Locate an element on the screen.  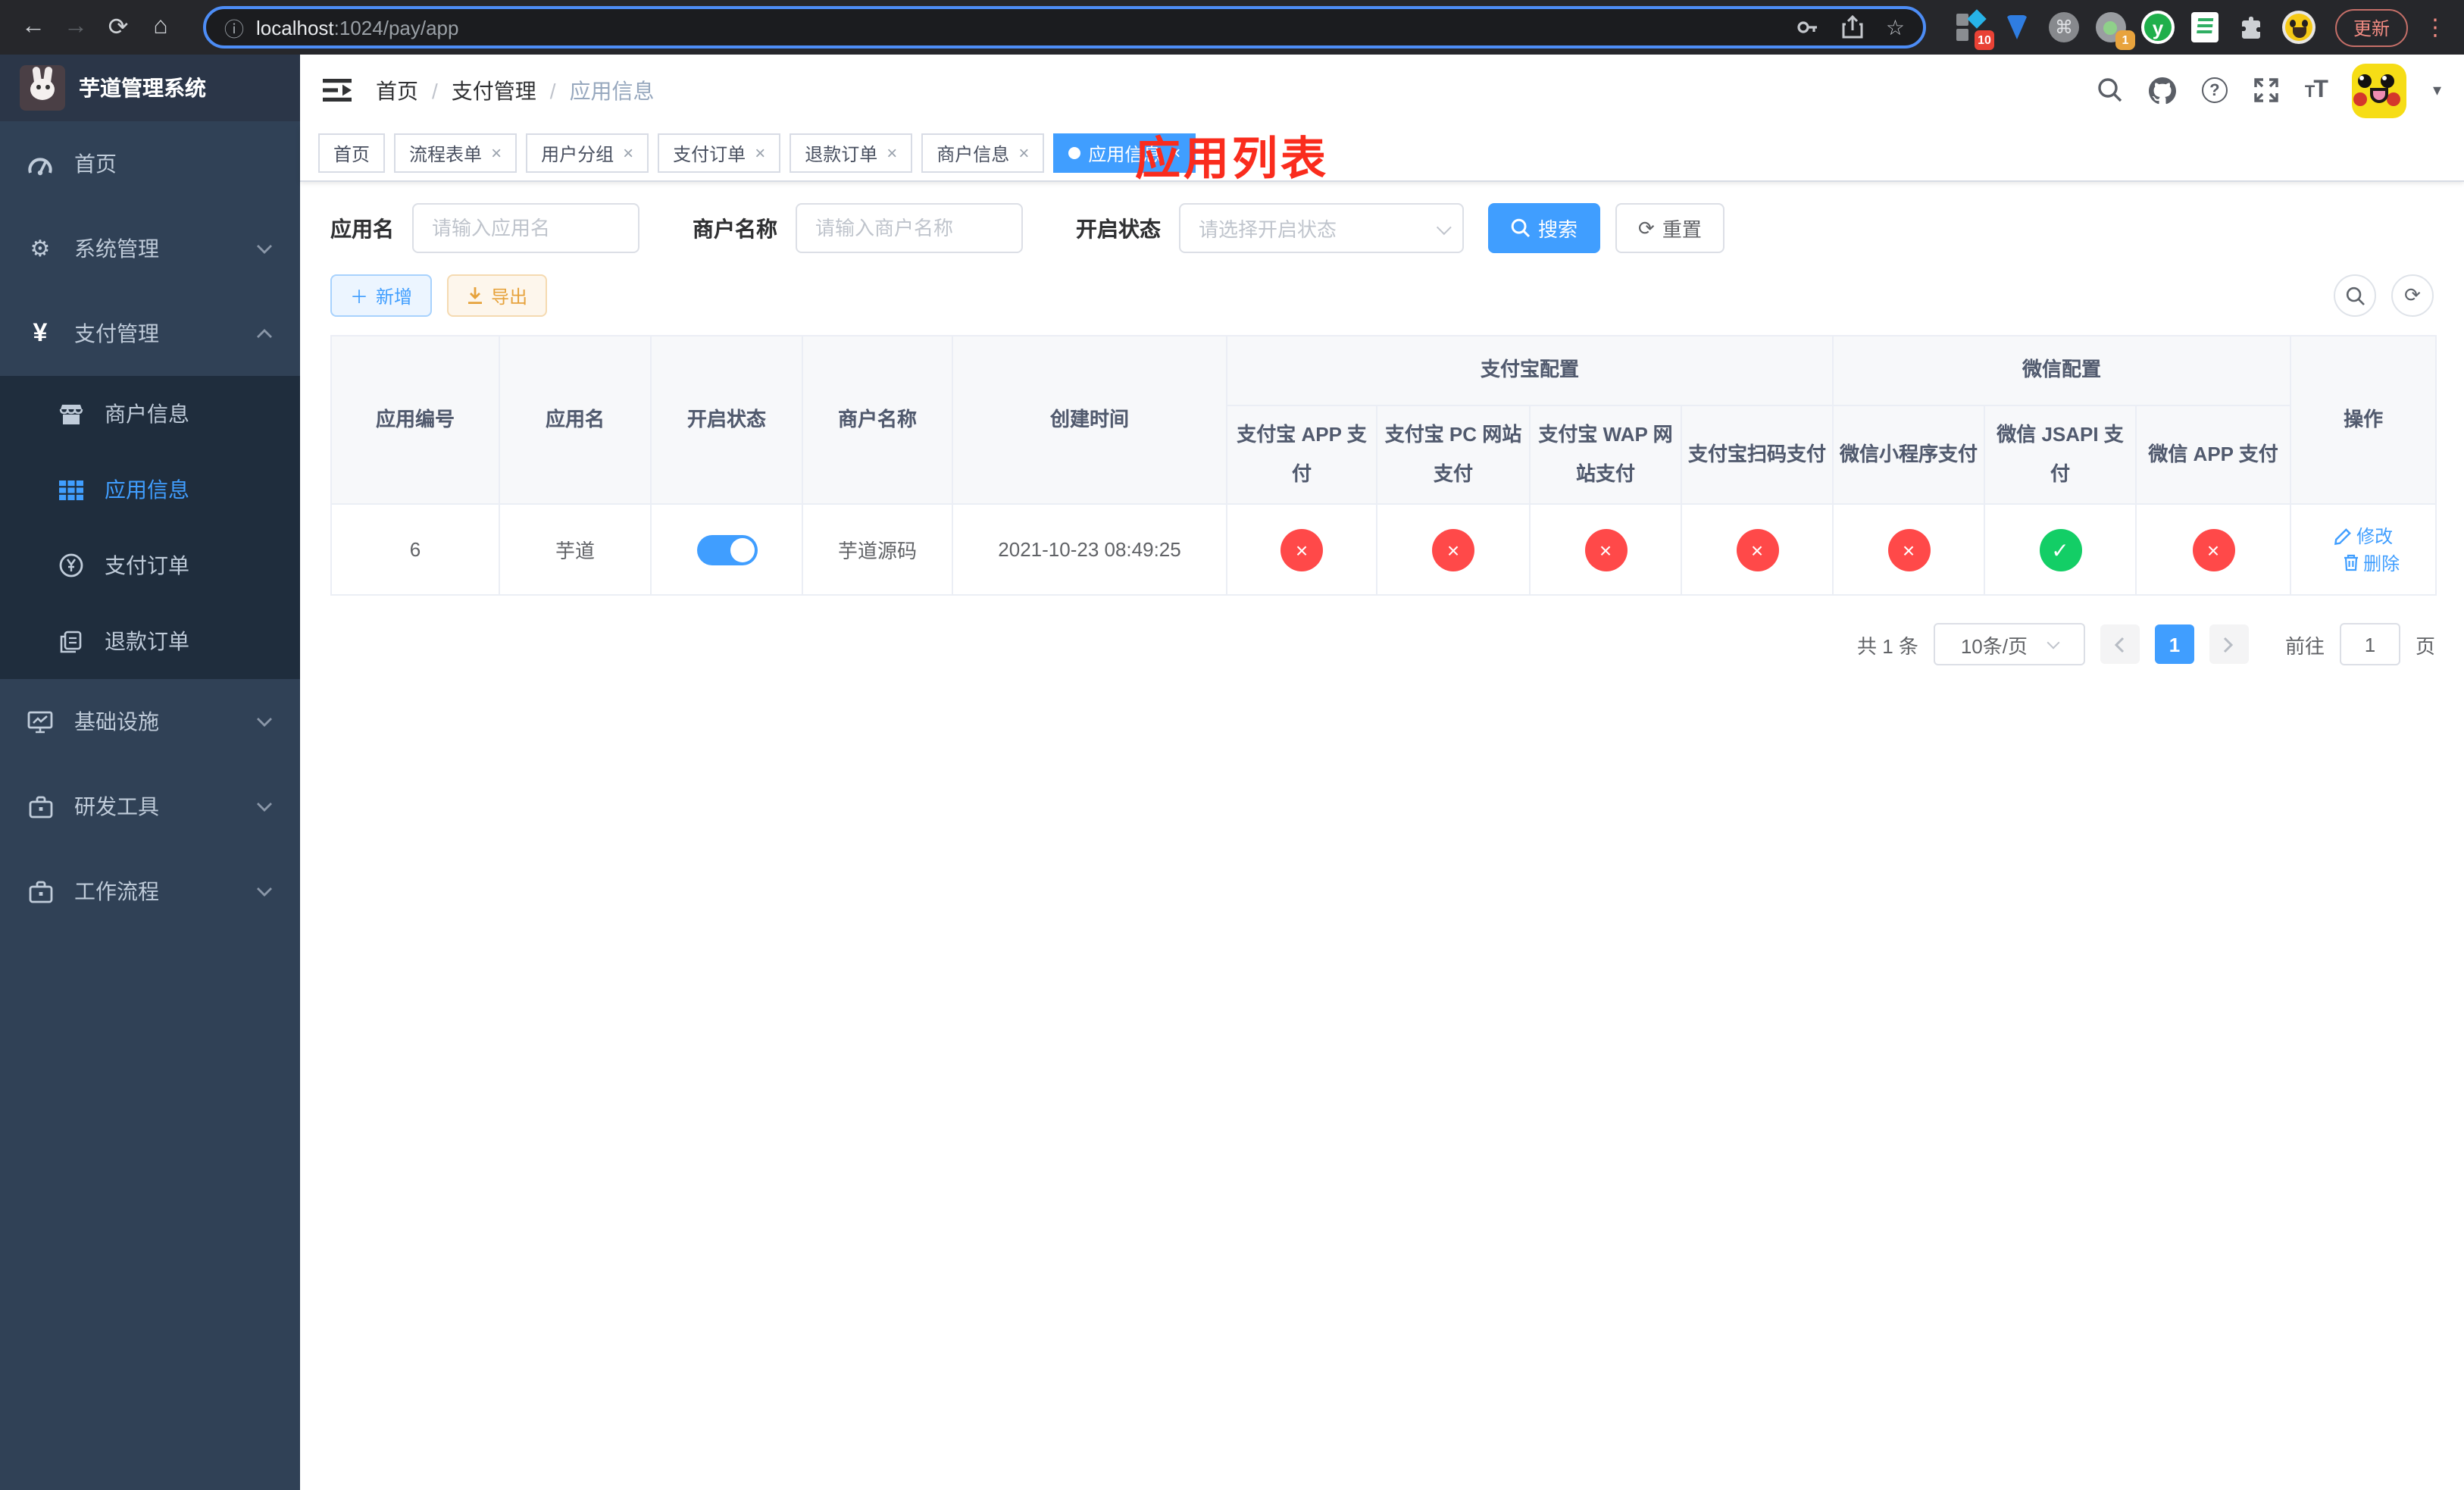
sidebar-logo: 芋道管理系统 is located at coordinates (150, 88).